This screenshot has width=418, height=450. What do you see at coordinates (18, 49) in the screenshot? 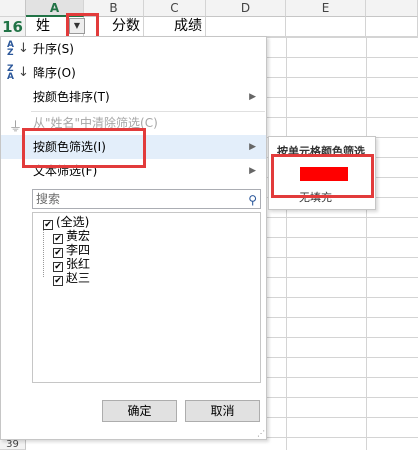
I see `sort-ascending-icon: A Z ↓` at bounding box center [18, 49].